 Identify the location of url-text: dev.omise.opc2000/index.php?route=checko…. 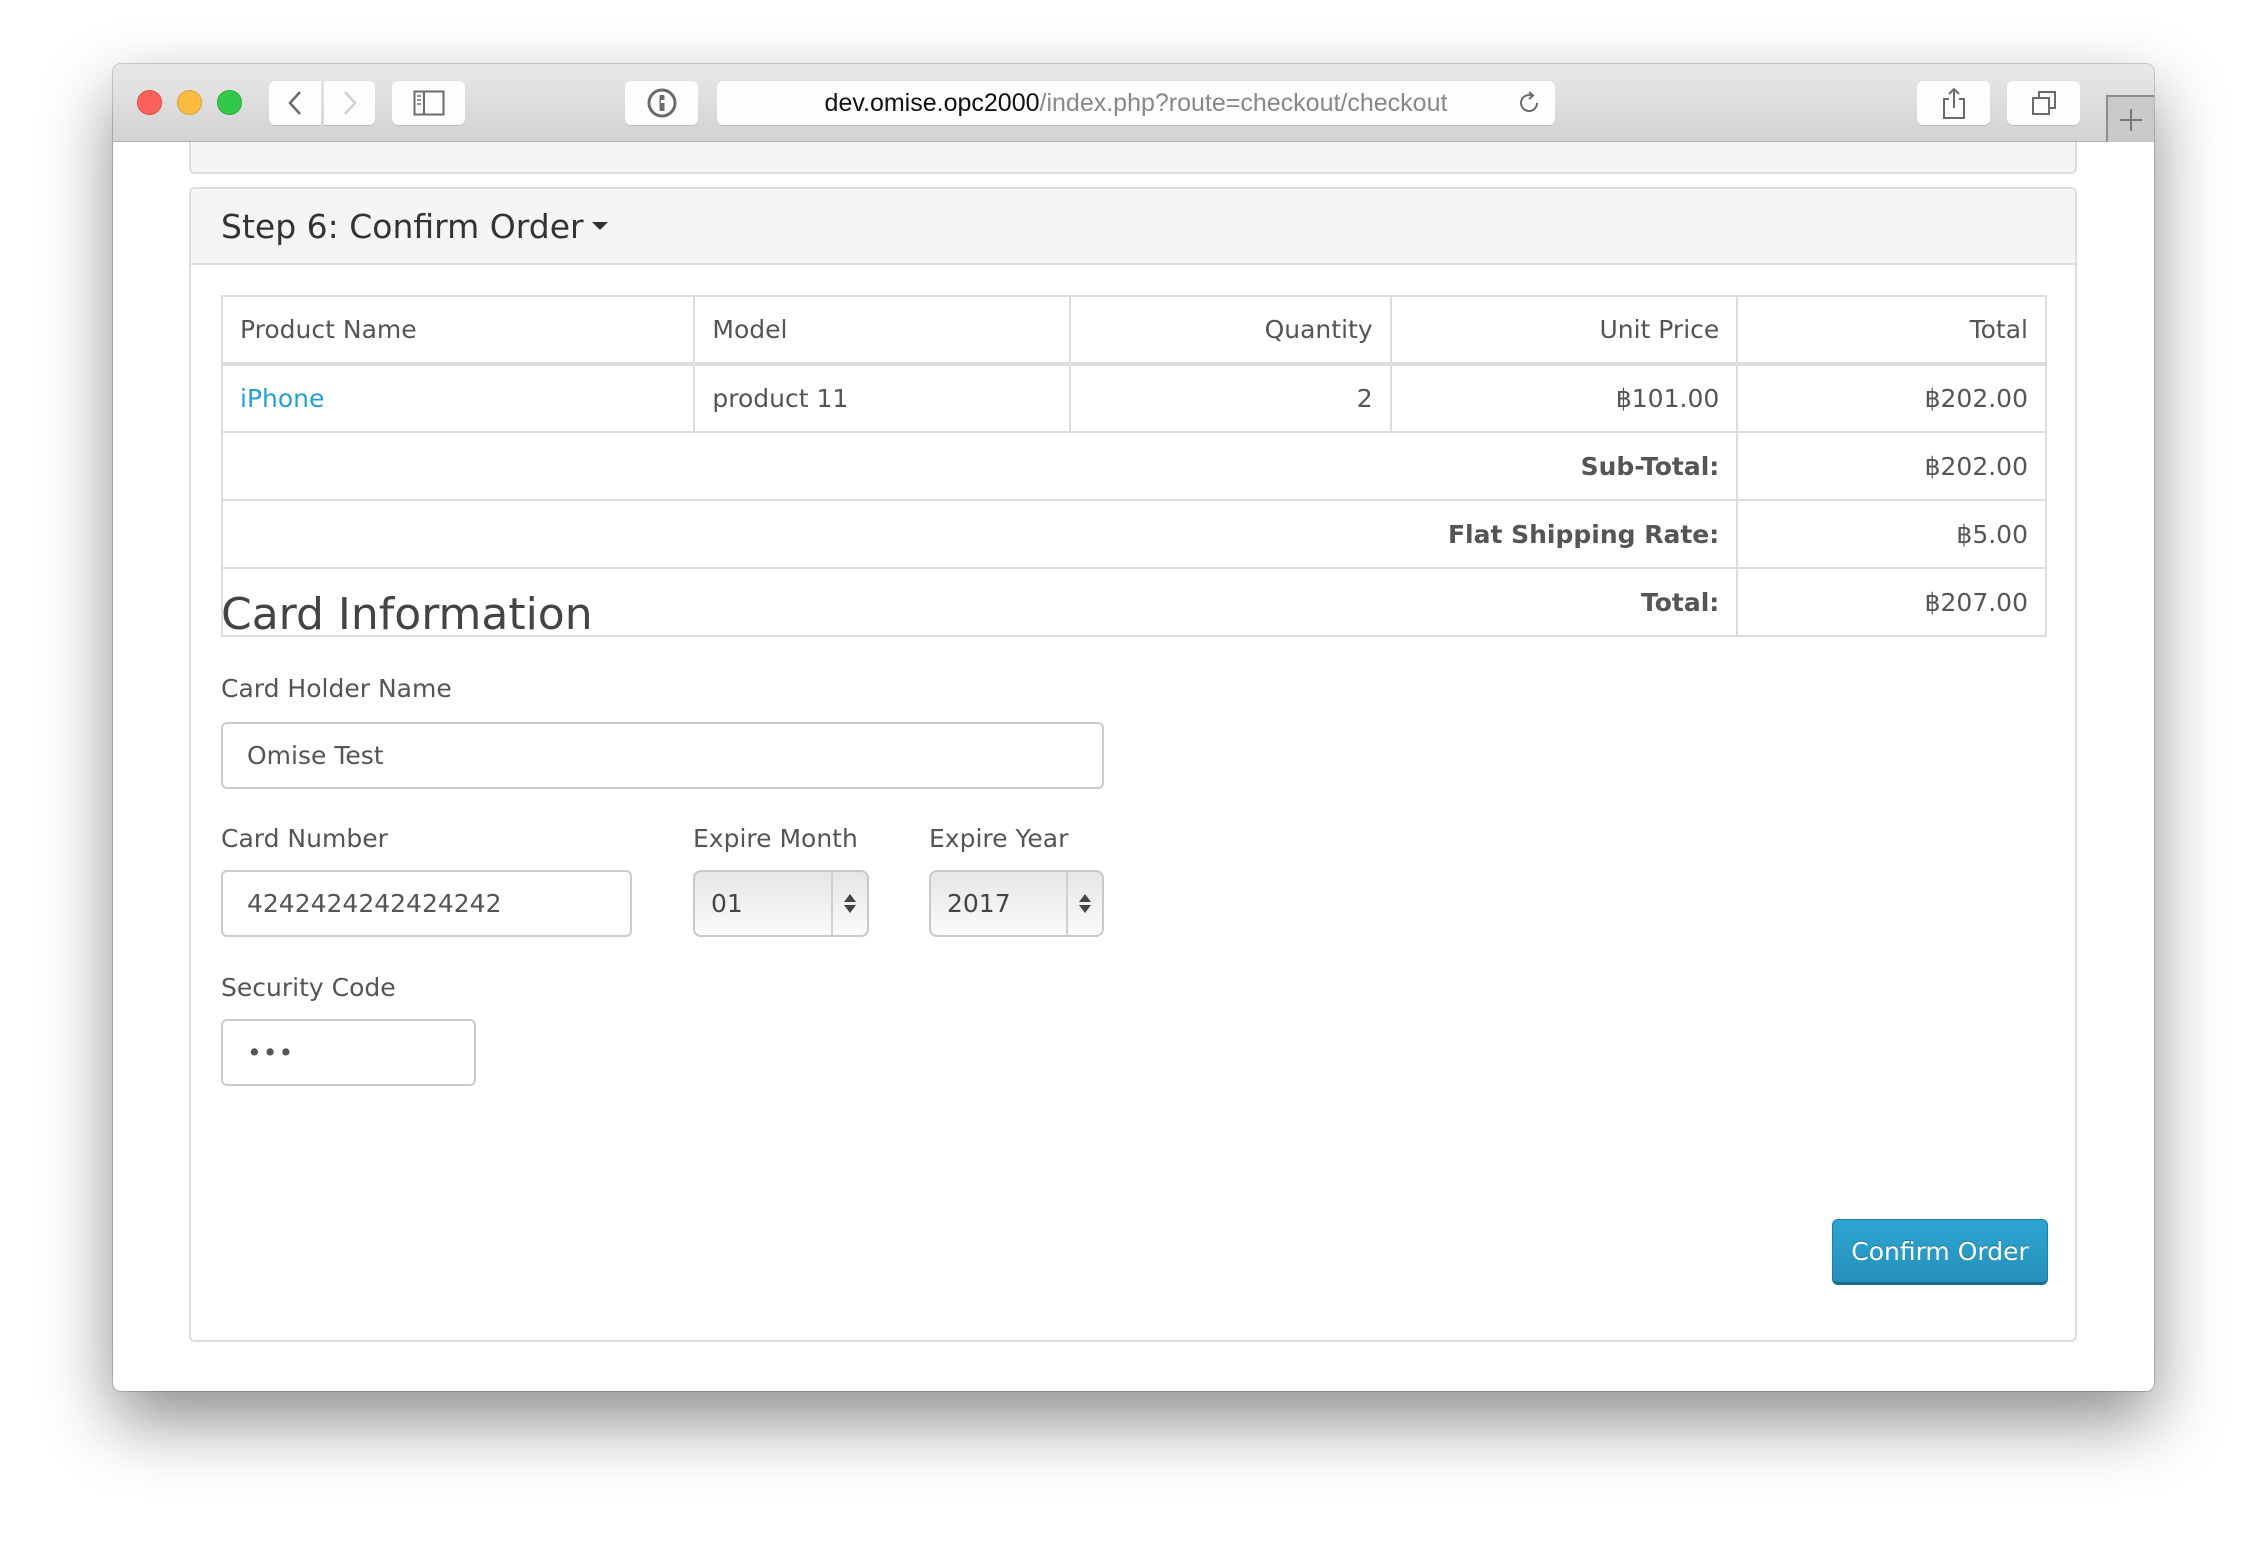
(1111, 103).